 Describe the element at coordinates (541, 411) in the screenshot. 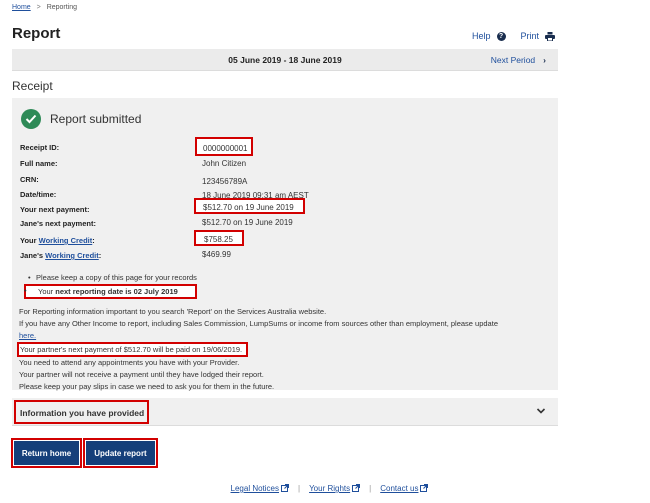

I see `chevron-down-icon` at that location.